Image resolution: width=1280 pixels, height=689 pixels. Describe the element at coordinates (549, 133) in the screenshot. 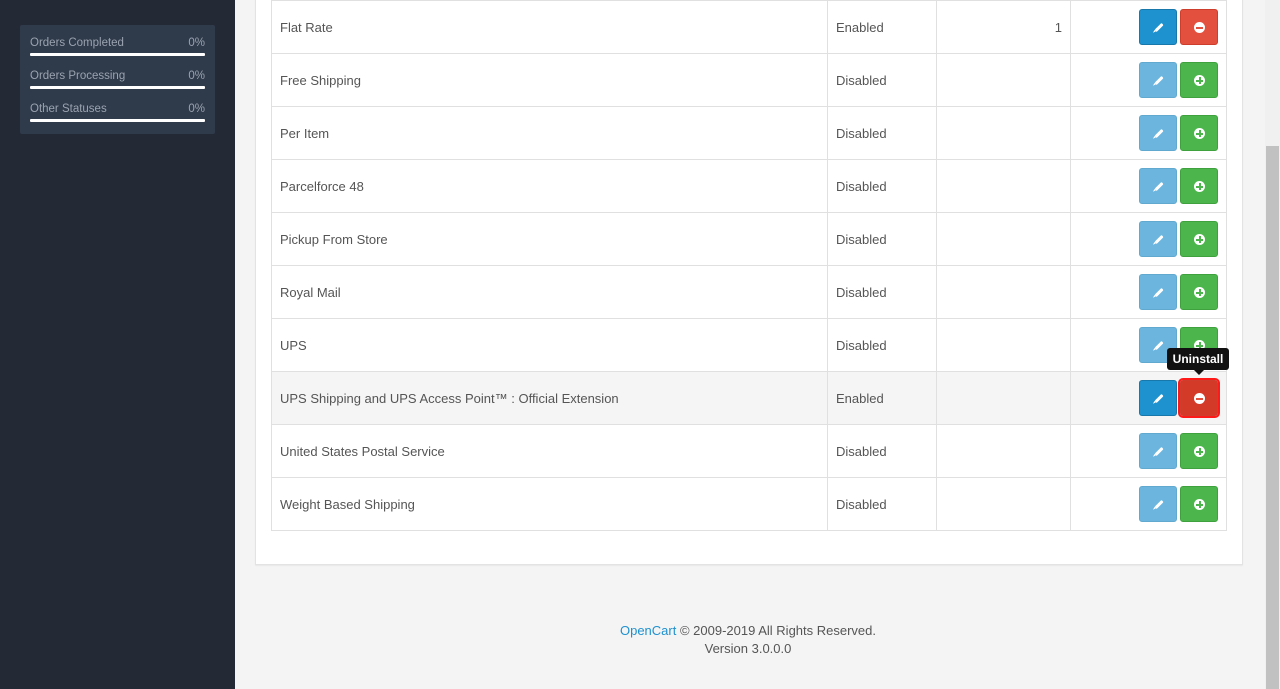

I see `extension-name: Per Item` at that location.